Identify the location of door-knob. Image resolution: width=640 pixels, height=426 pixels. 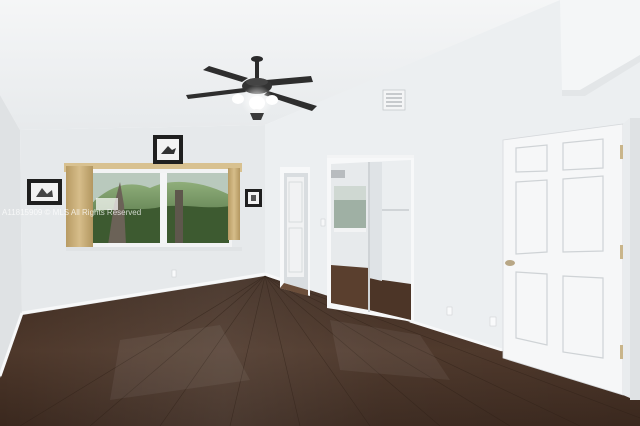
(510, 263).